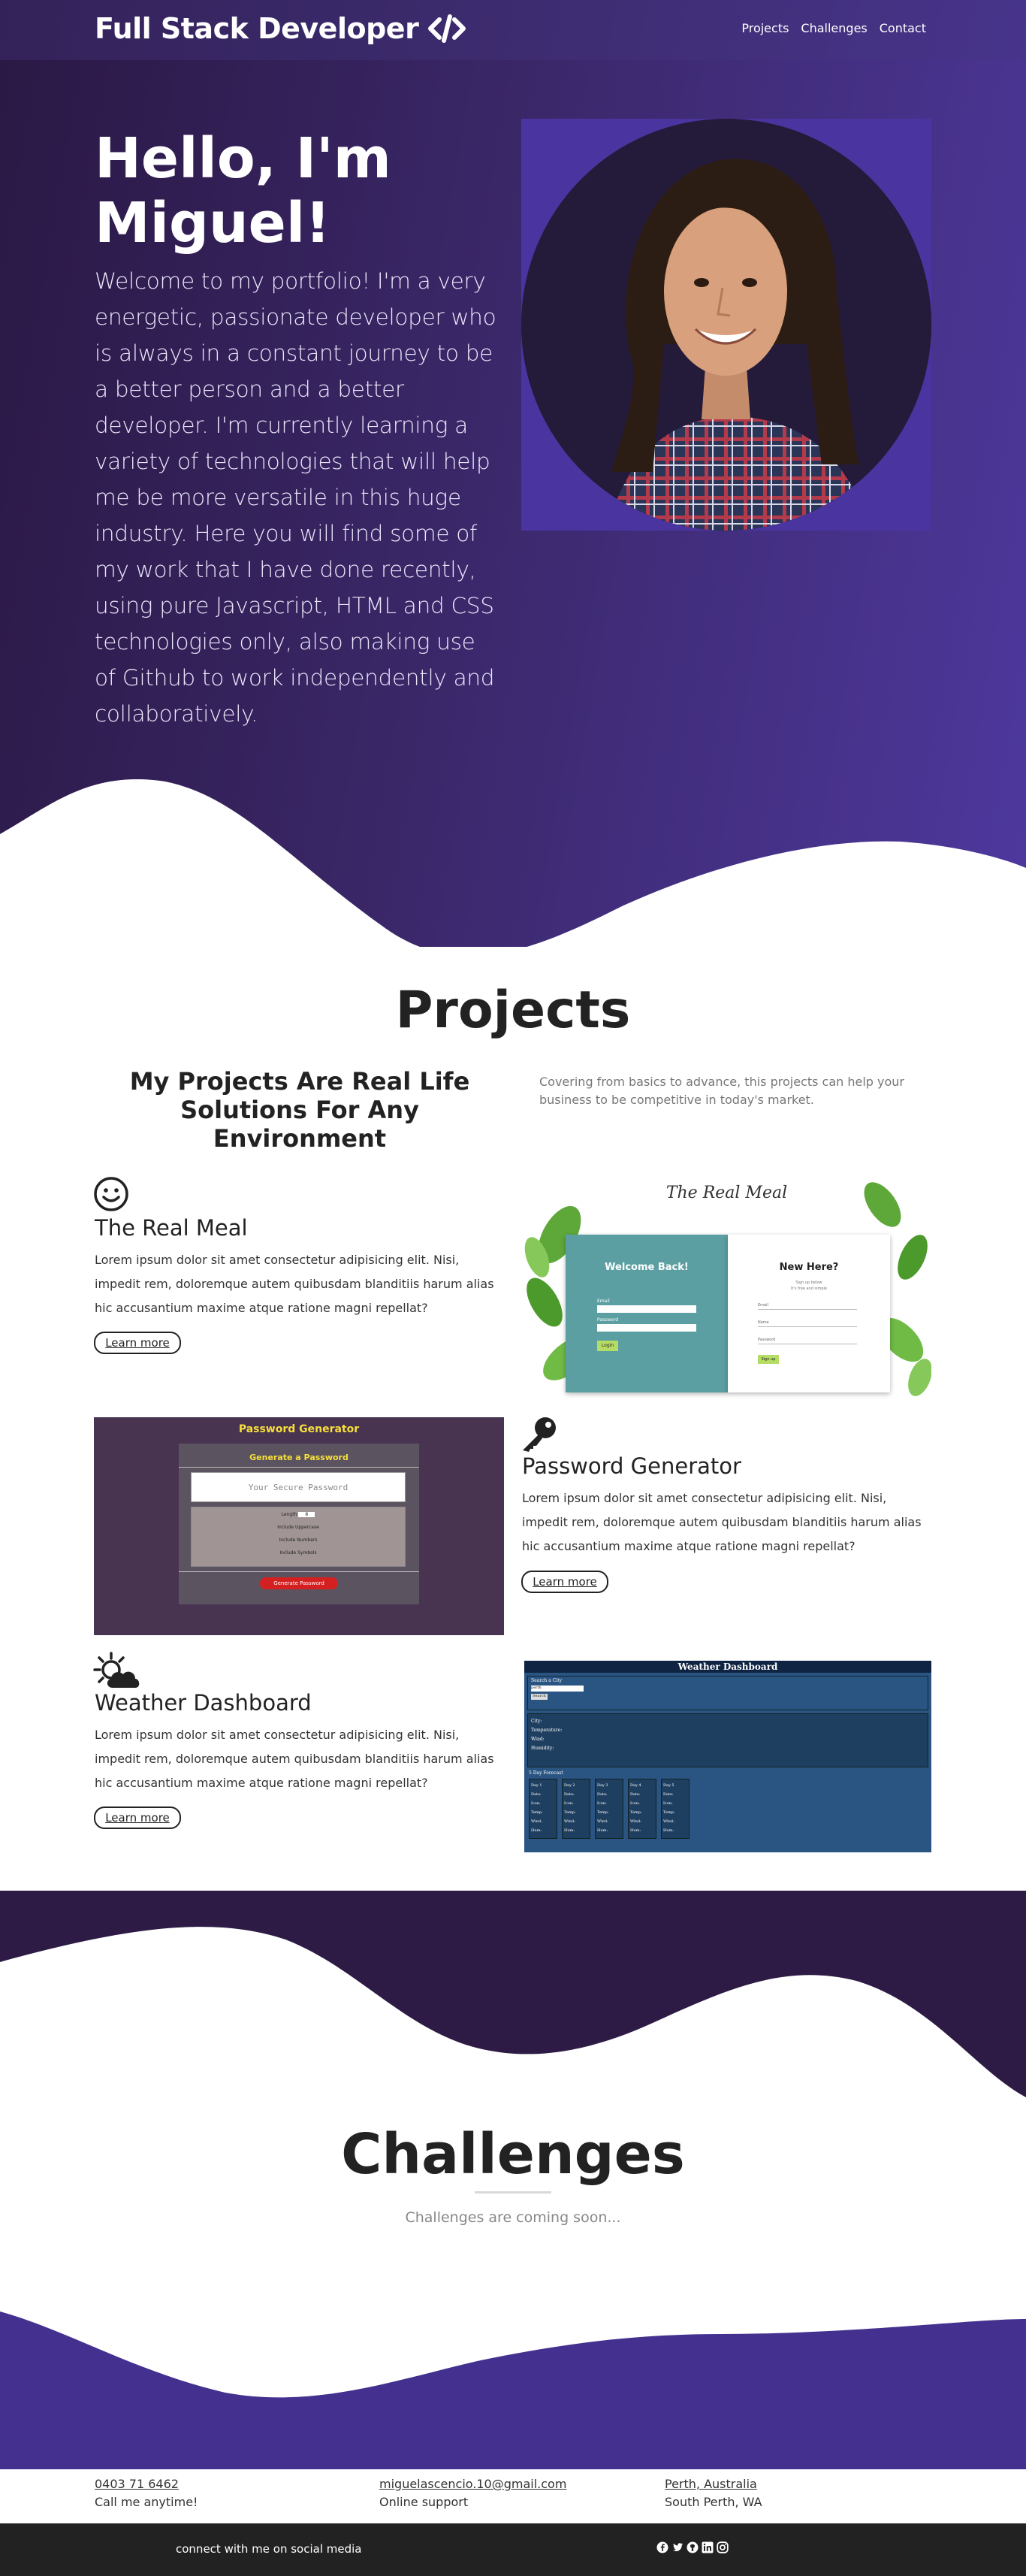 The width and height of the screenshot is (1026, 2576). I want to click on contact-phone-block: 0403 71 6462 Call me anytime!, so click(147, 2493).